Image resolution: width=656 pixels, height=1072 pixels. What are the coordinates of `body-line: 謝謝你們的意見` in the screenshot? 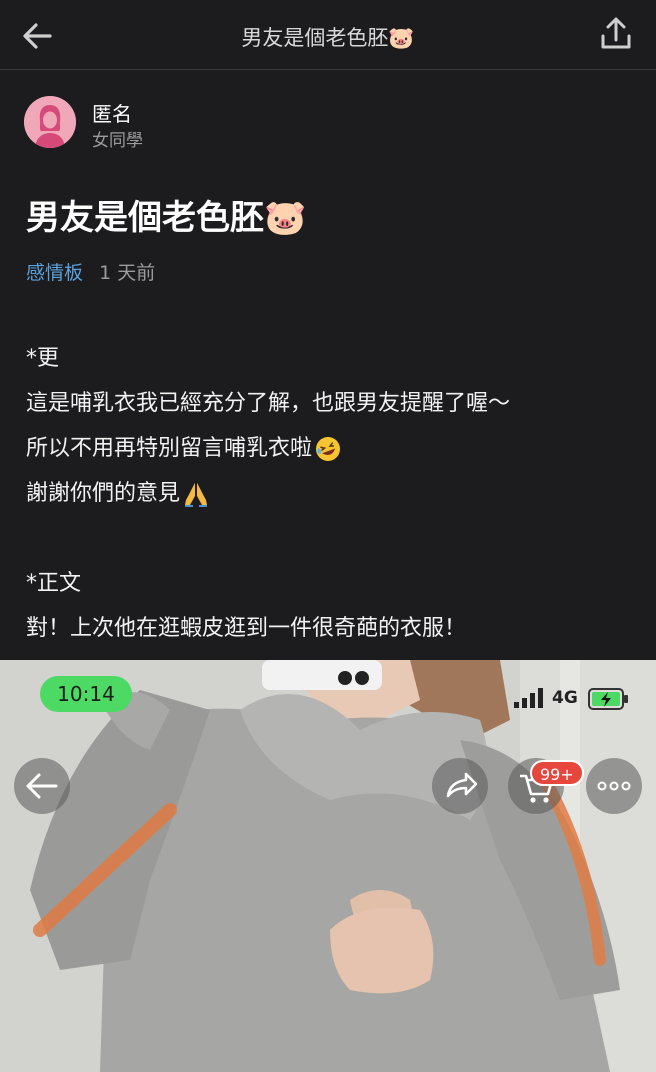 It's located at (103, 493).